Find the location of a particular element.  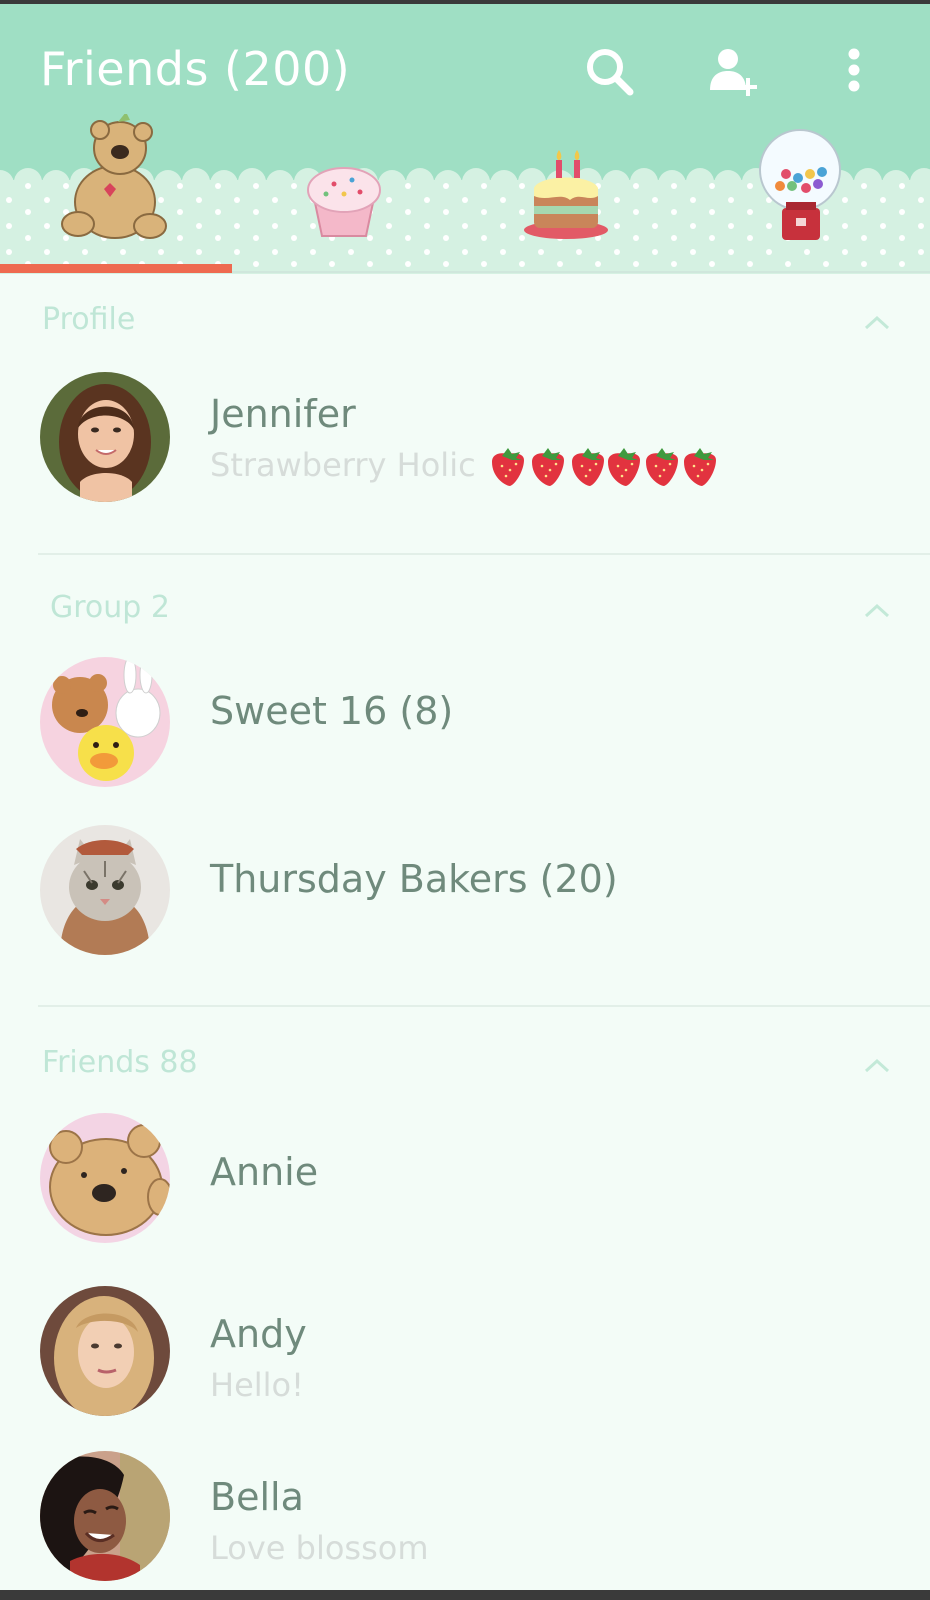

avatar-thursday-bakers is located at coordinates (105, 890).